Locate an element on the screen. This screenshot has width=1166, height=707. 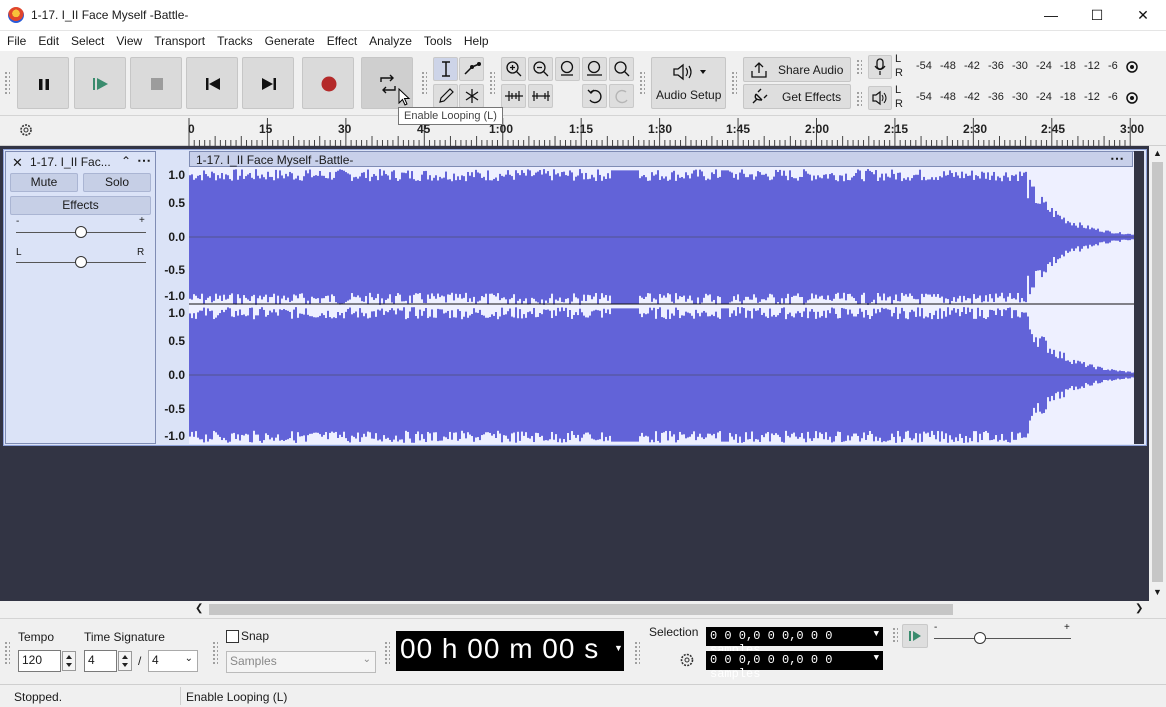
minimize-icon: — is located at coordinates (1051, 15).